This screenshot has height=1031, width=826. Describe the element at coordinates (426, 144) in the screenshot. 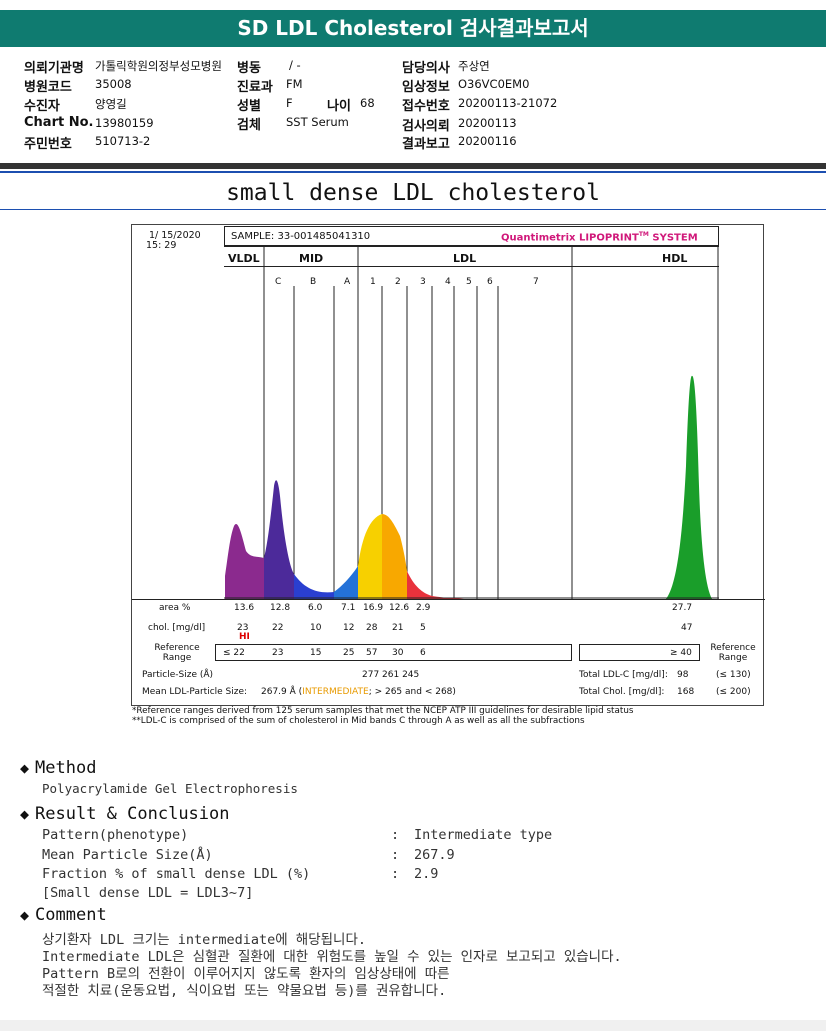

I see `result-date-label: 결과보고` at that location.